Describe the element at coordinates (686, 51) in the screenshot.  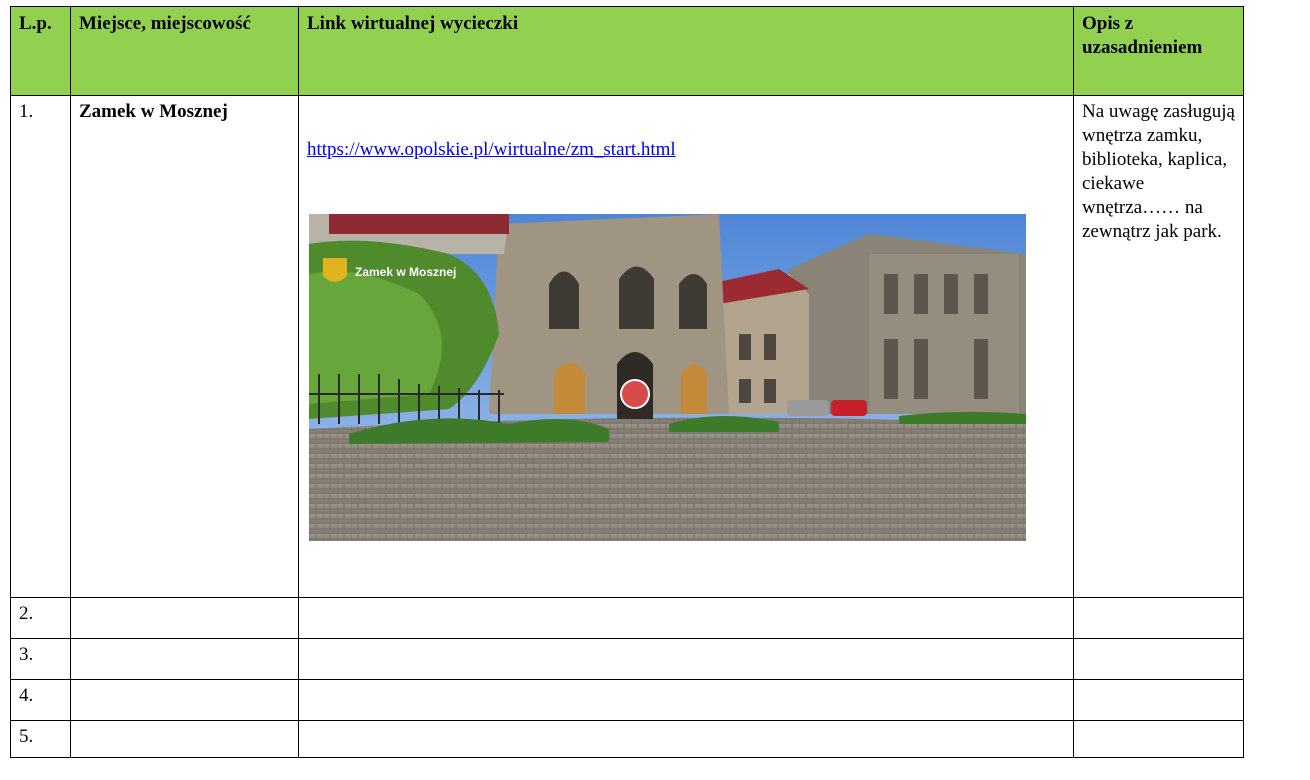
I see `header-link: Link wirtualnej wycieczki` at that location.